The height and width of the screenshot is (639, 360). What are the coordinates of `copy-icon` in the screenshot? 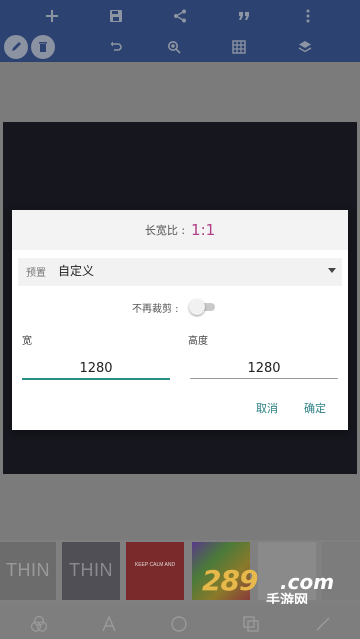 It's located at (251, 624).